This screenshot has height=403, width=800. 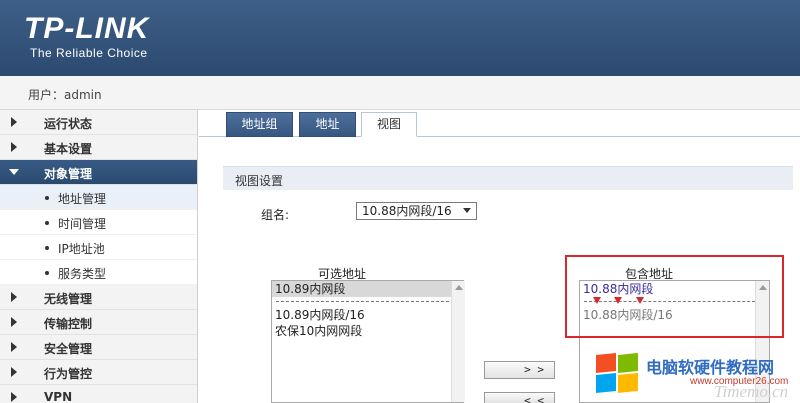 What do you see at coordinates (98, 394) in the screenshot?
I see `sidebar-item-vpn: VPN` at bounding box center [98, 394].